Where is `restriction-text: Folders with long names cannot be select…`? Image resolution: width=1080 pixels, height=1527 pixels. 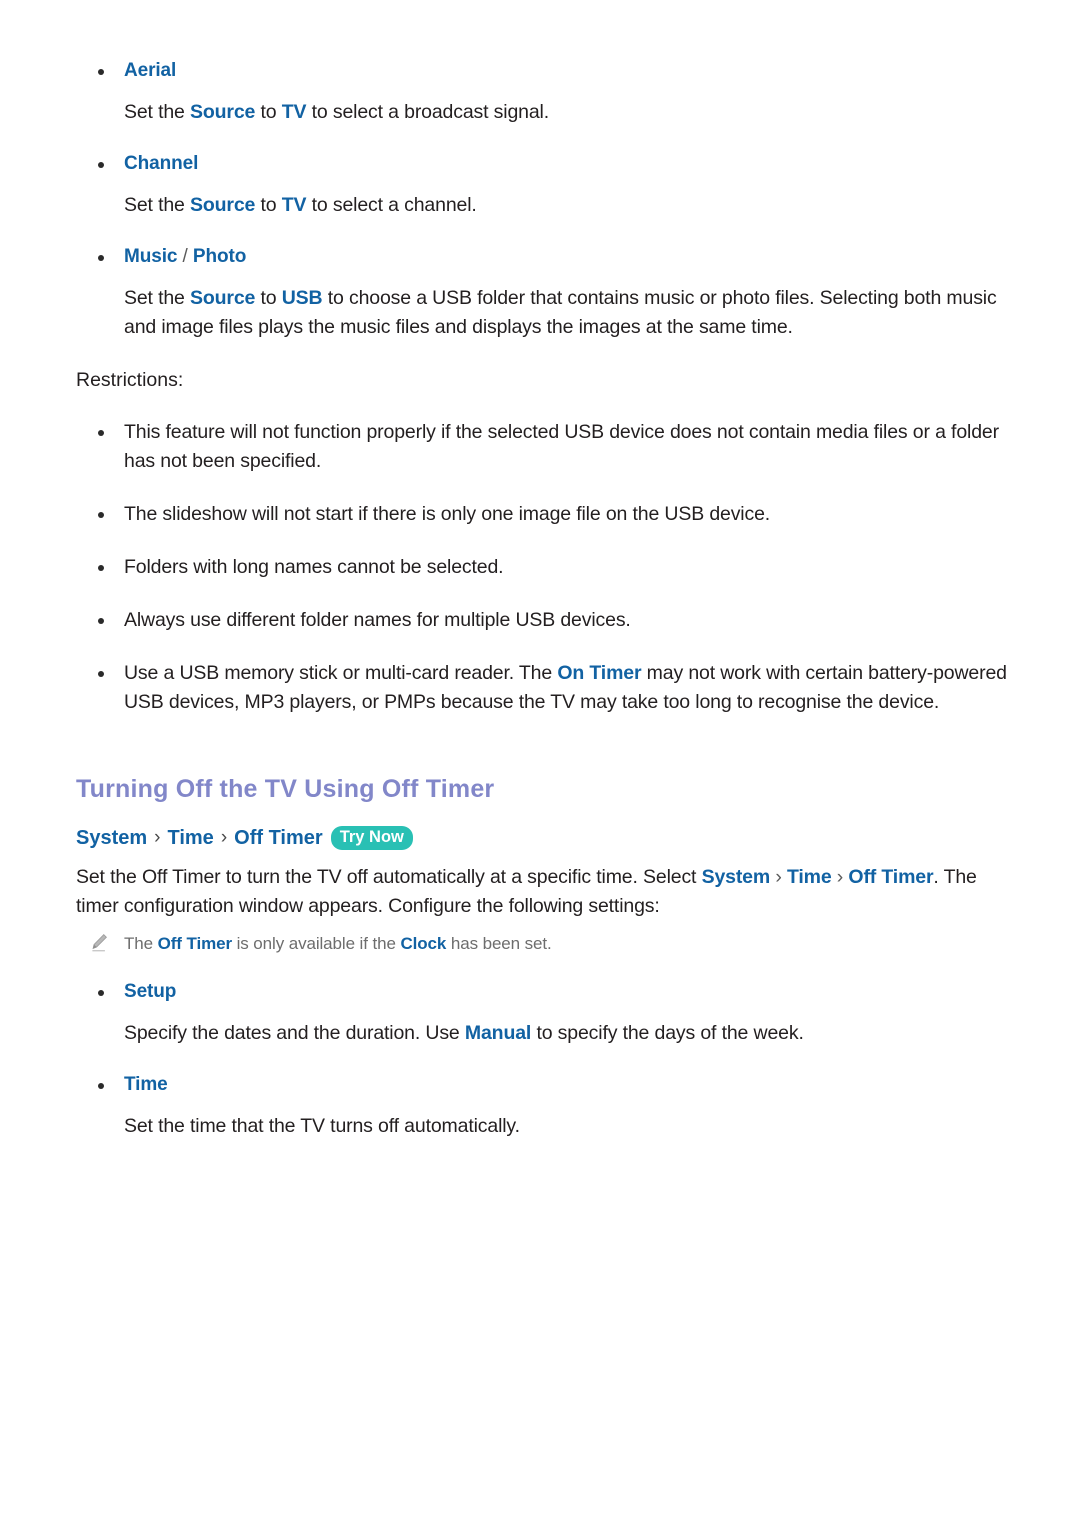 restriction-text: Folders with long names cannot be select… is located at coordinates (314, 567).